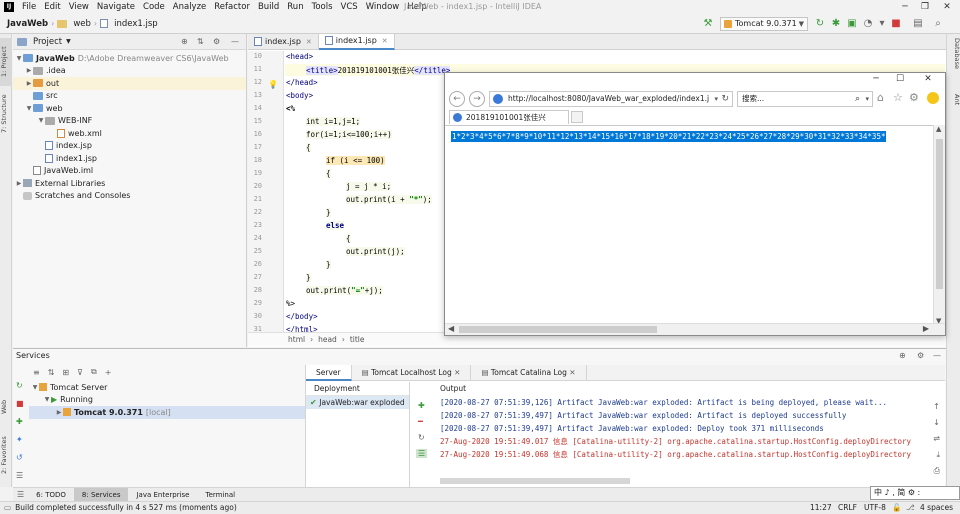 This screenshot has height=514, width=960. I want to click on debug-icon: ✱, so click(836, 24).